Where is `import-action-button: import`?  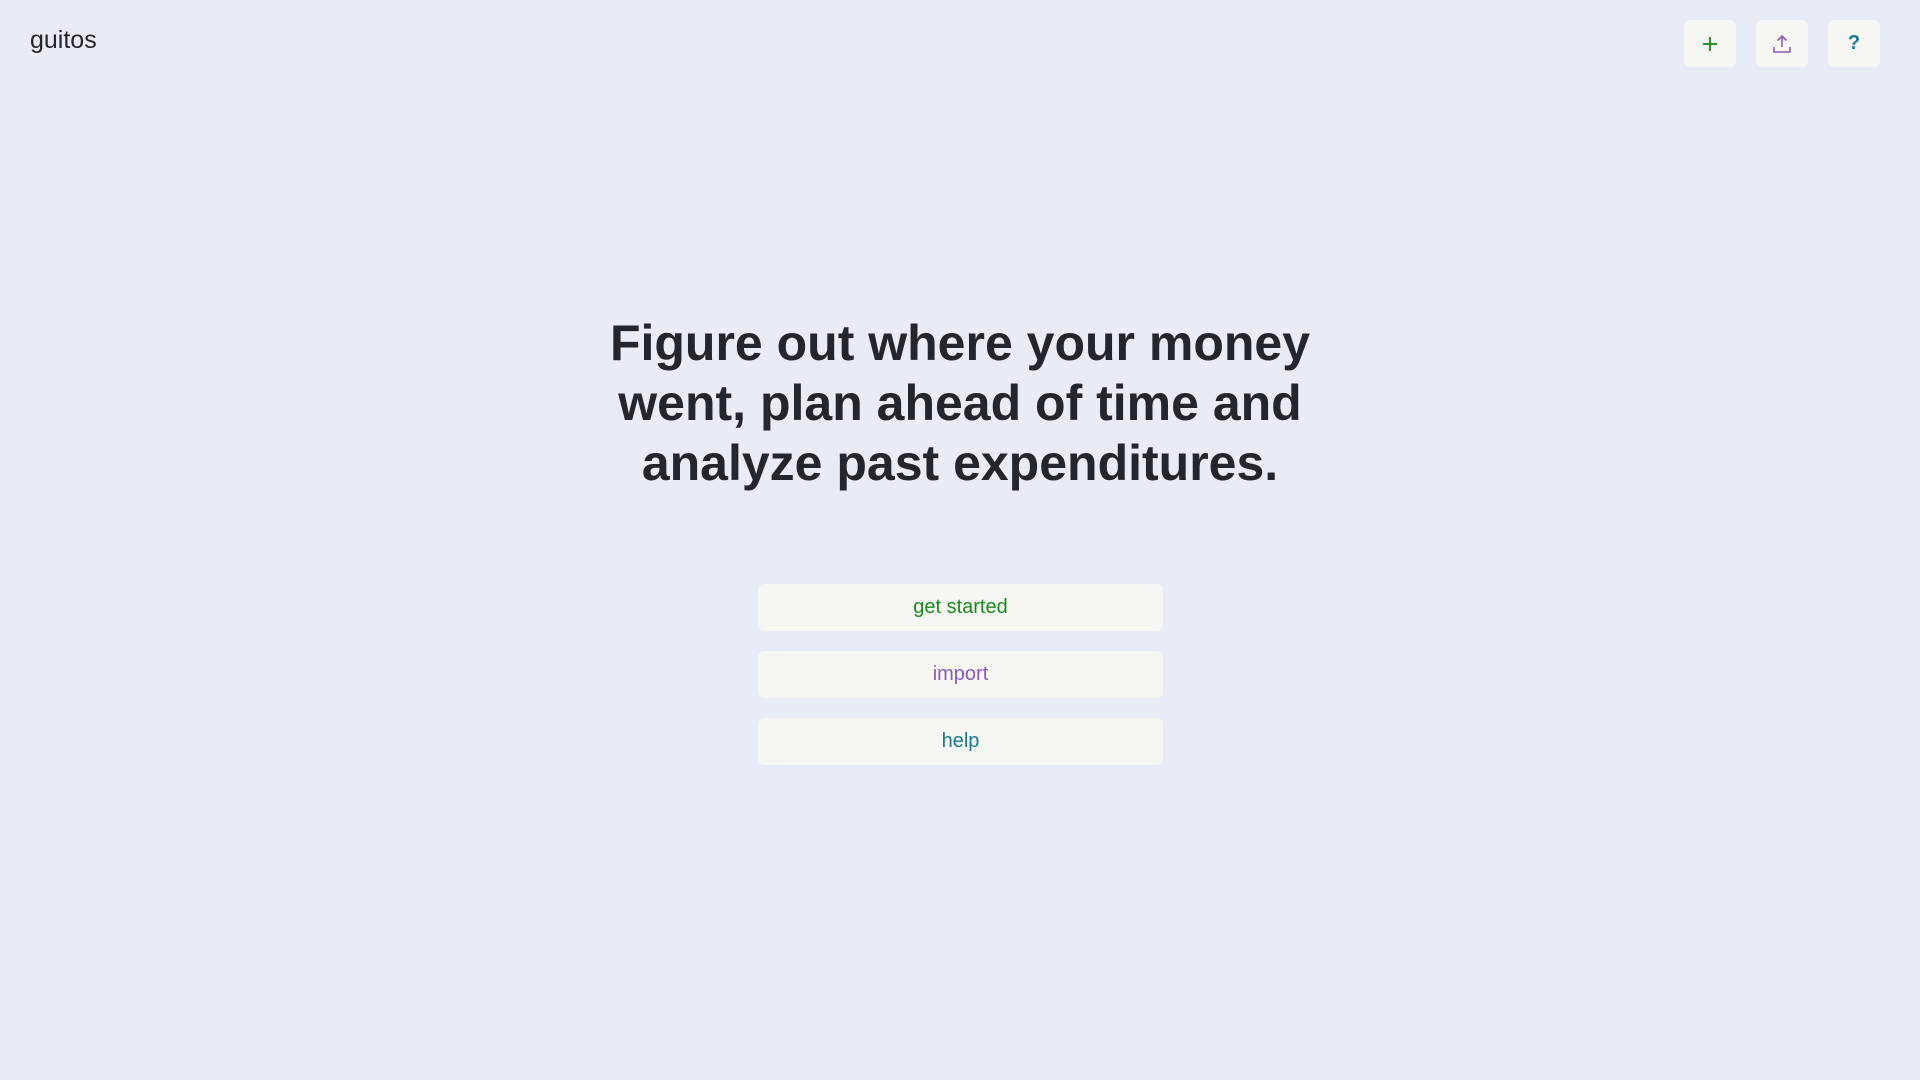
import-action-button: import is located at coordinates (960, 674).